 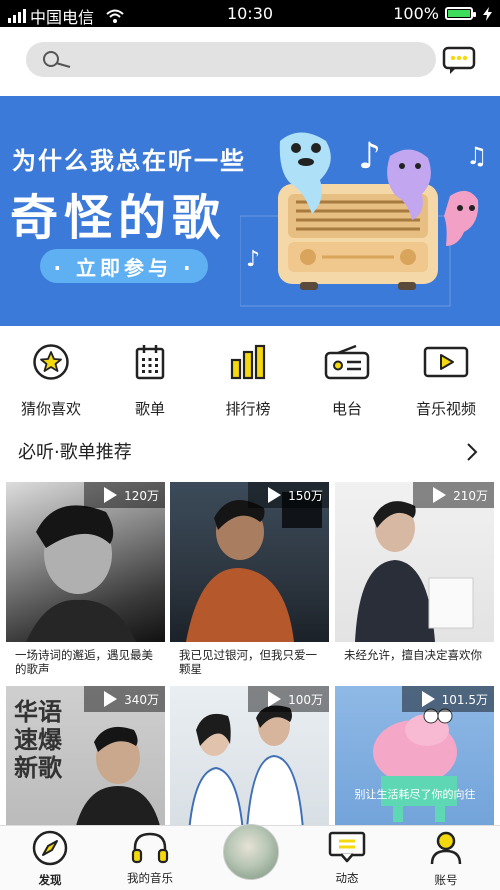 I want to click on playlist-cover: 华语 速爆 新歌 340万, so click(x=85, y=766).